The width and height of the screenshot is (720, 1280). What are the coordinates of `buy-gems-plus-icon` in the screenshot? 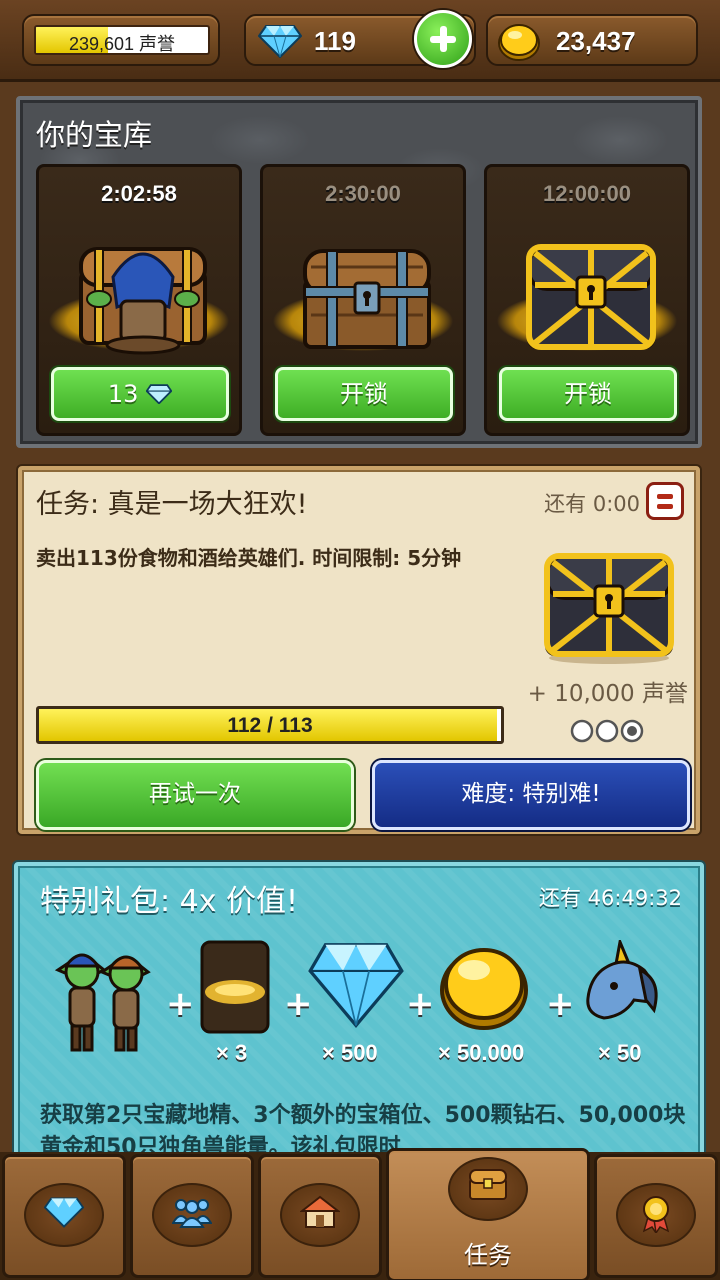 It's located at (443, 39).